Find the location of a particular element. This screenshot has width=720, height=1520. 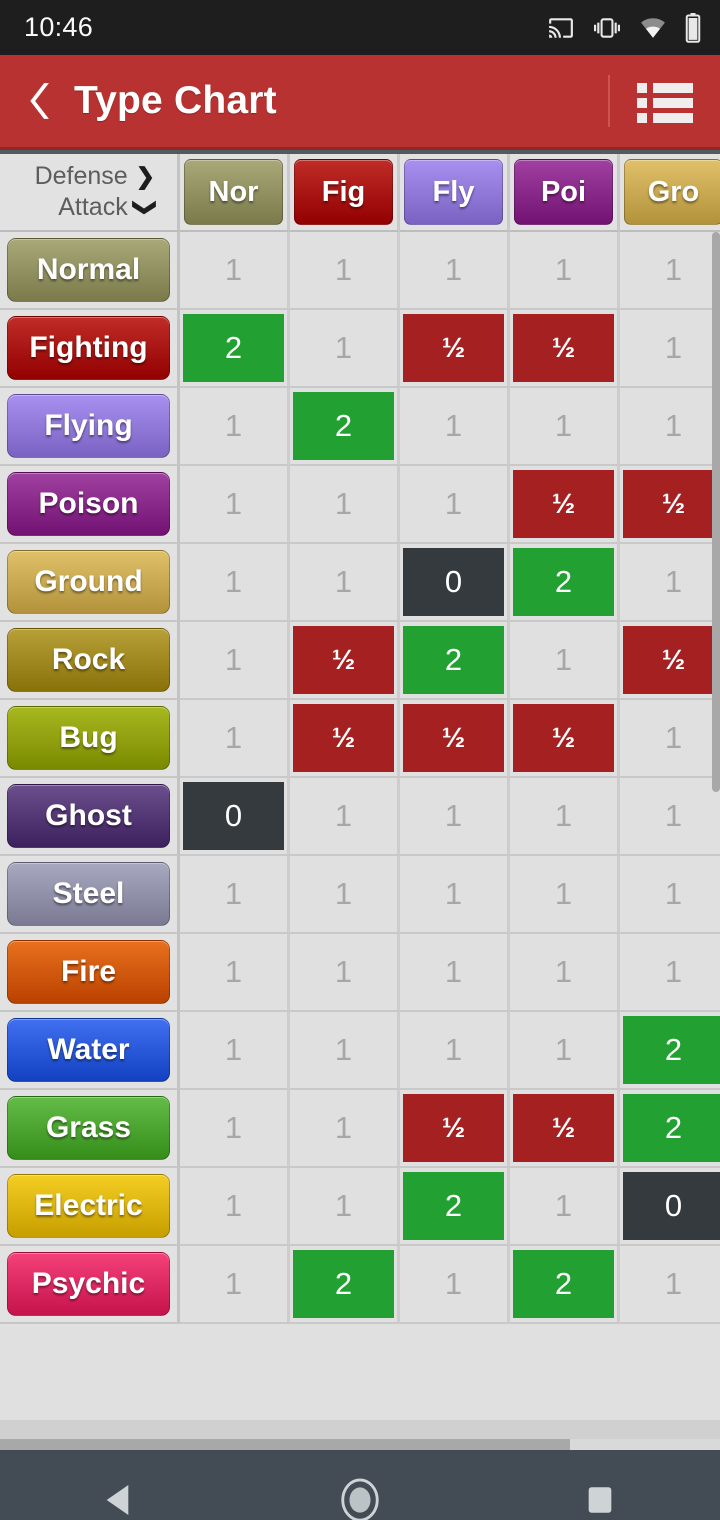

column-header-flying: Fly is located at coordinates (455, 193).